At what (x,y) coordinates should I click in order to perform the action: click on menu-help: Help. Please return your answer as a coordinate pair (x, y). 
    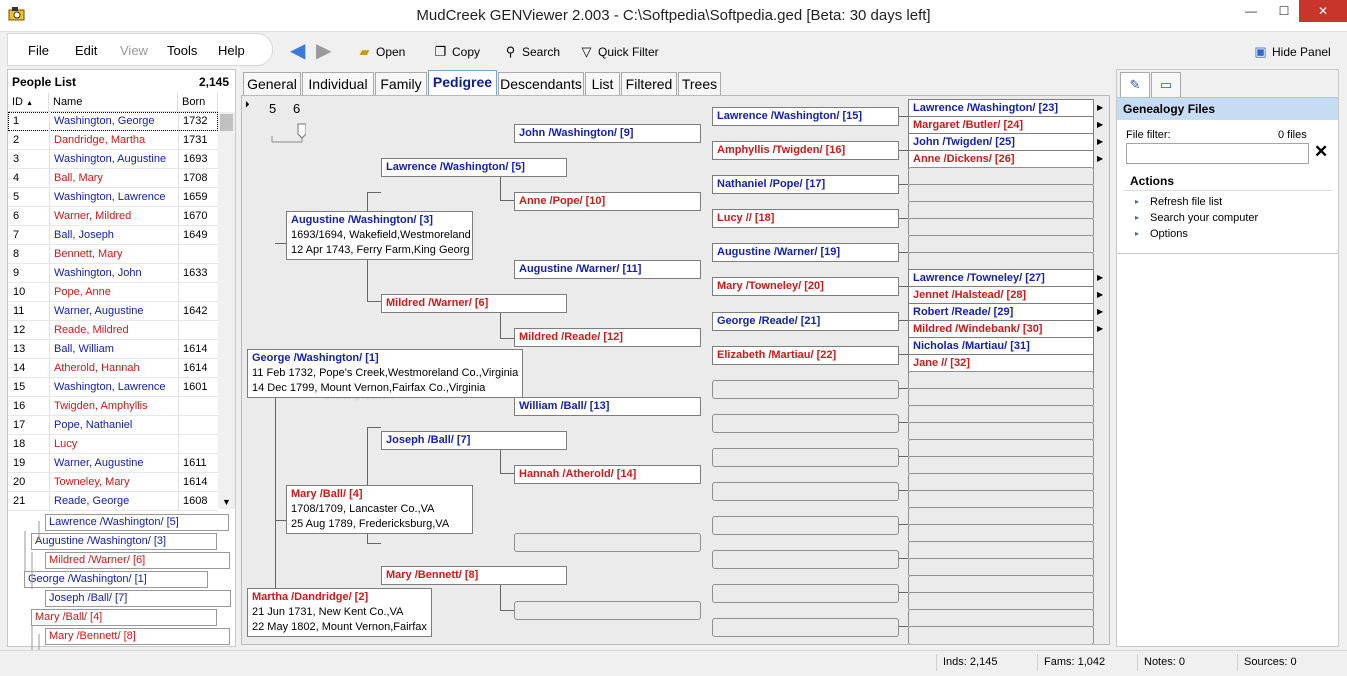
    Looking at the image, I should click on (231, 50).